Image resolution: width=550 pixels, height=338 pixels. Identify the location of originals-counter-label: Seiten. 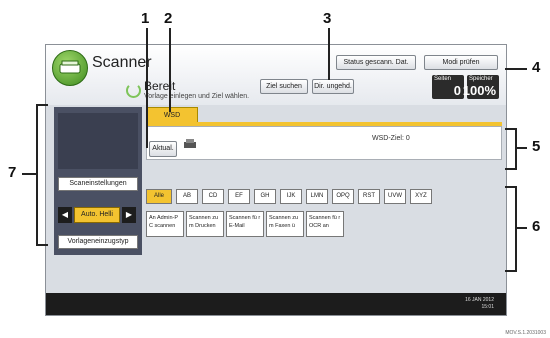
(443, 79).